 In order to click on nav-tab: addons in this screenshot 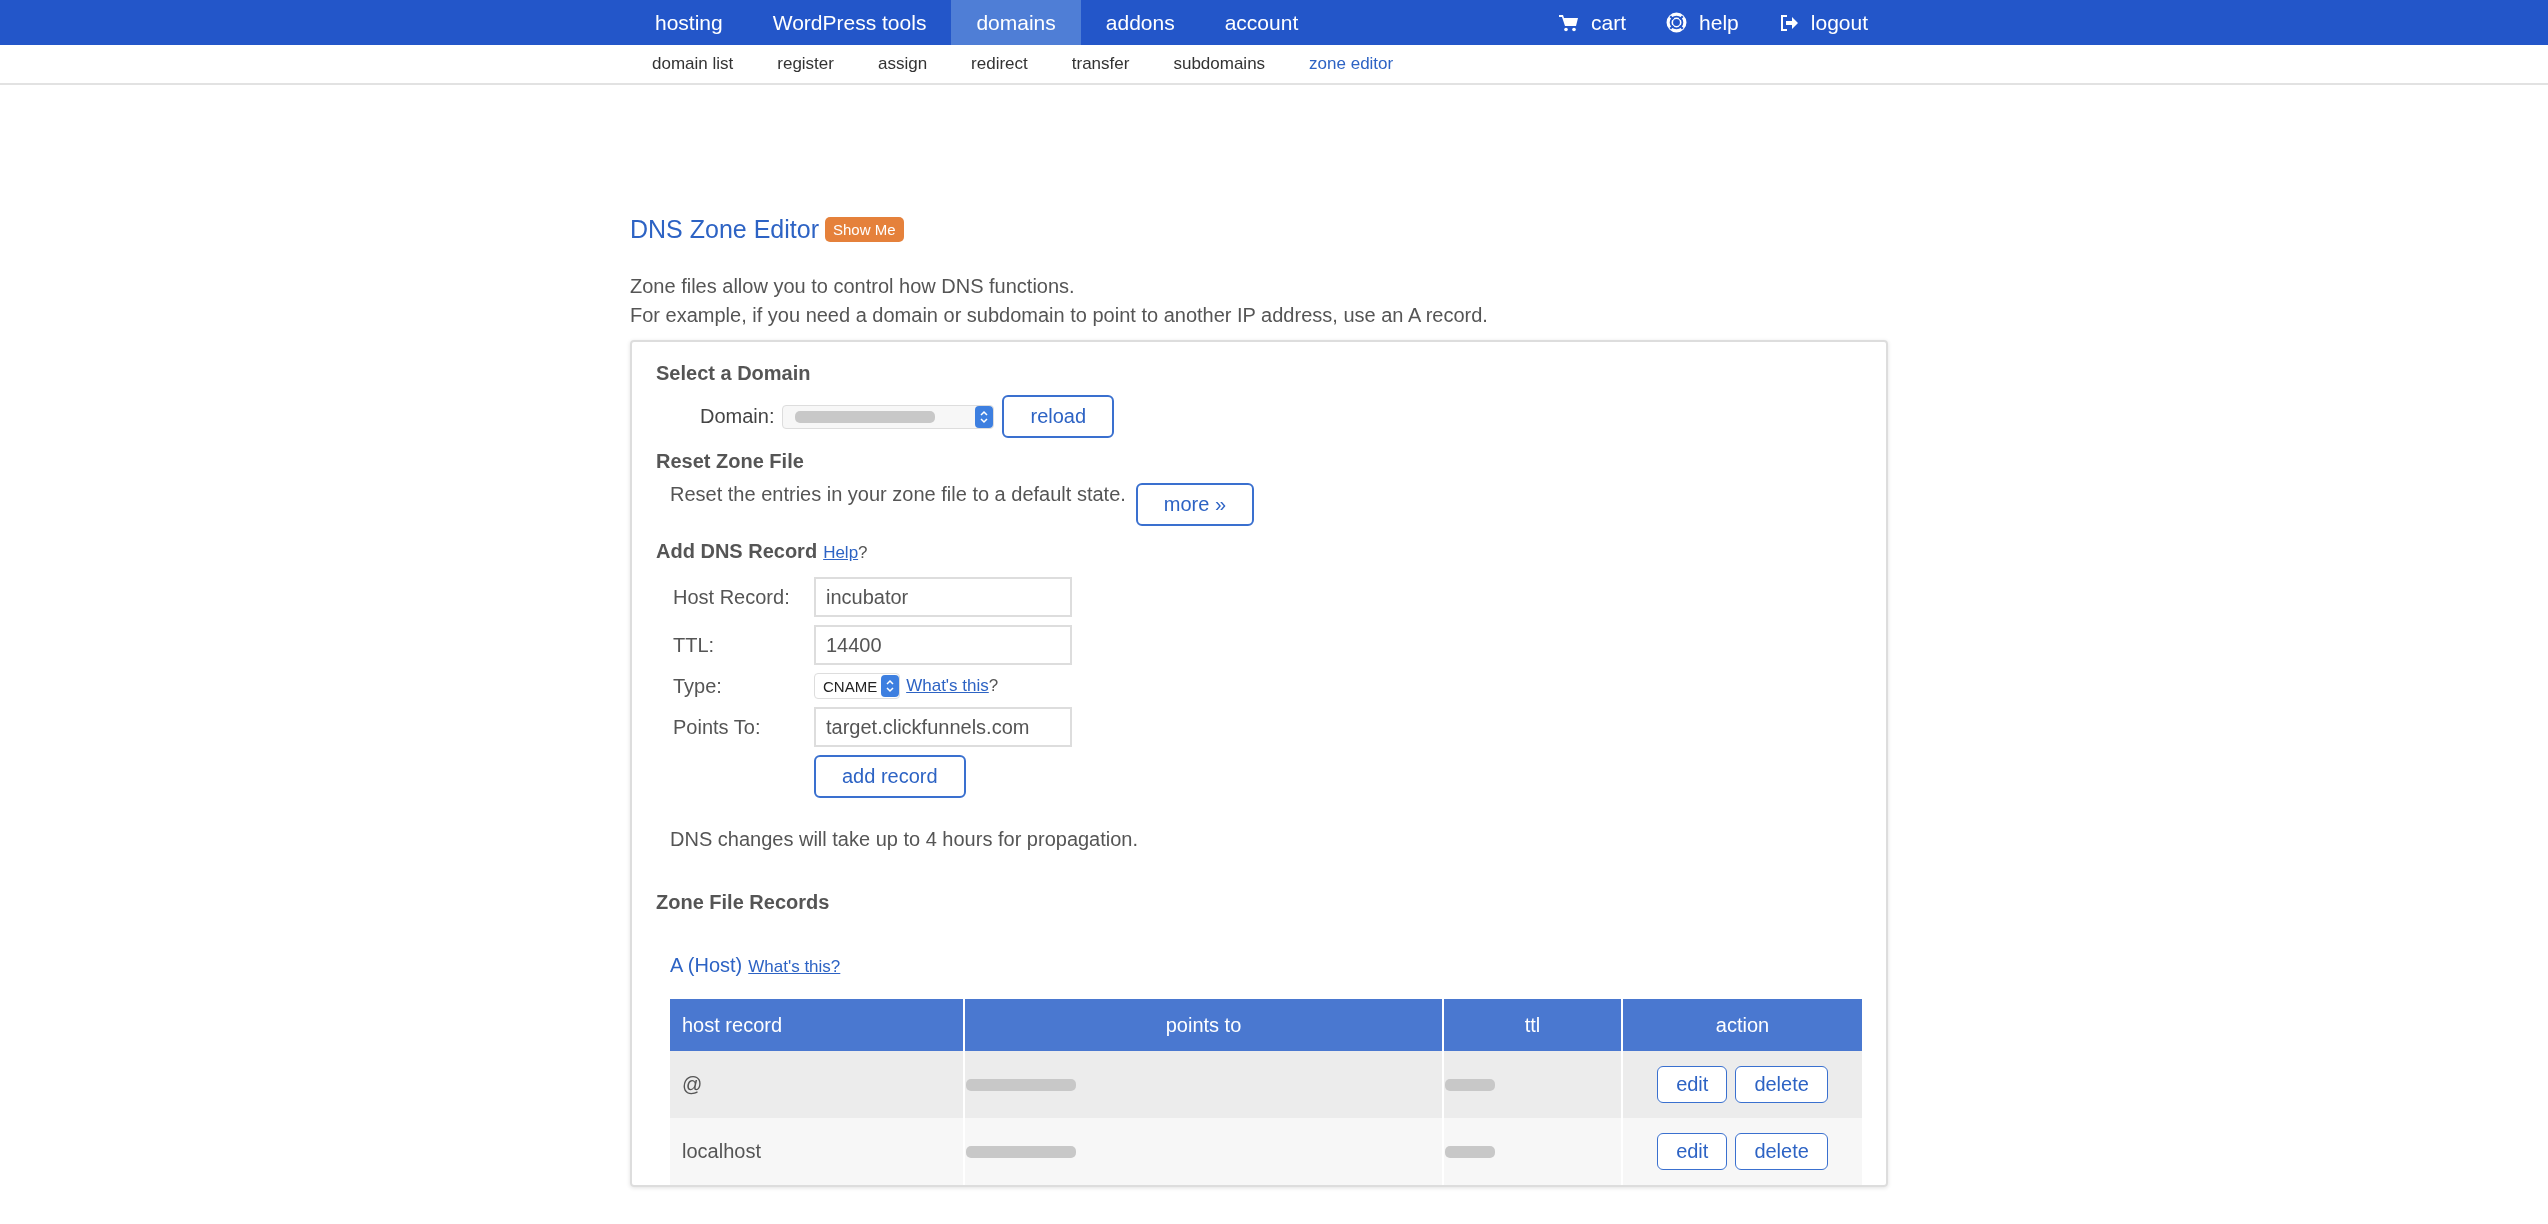, I will do `click(1140, 22)`.